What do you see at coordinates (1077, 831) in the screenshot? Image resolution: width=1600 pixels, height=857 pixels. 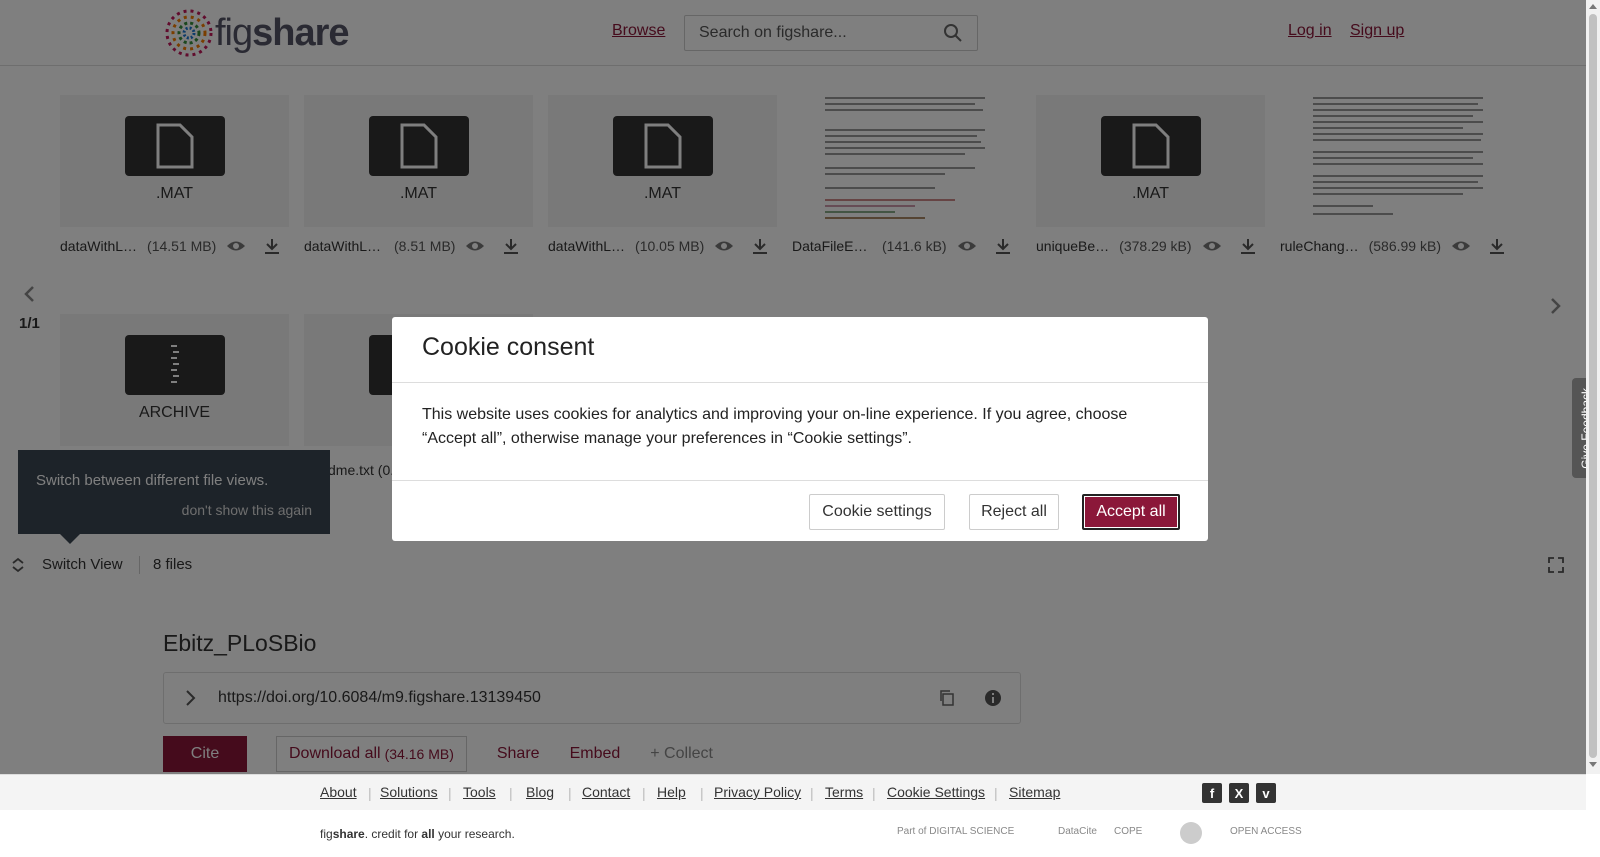 I see `datacite-logo: DataCite` at bounding box center [1077, 831].